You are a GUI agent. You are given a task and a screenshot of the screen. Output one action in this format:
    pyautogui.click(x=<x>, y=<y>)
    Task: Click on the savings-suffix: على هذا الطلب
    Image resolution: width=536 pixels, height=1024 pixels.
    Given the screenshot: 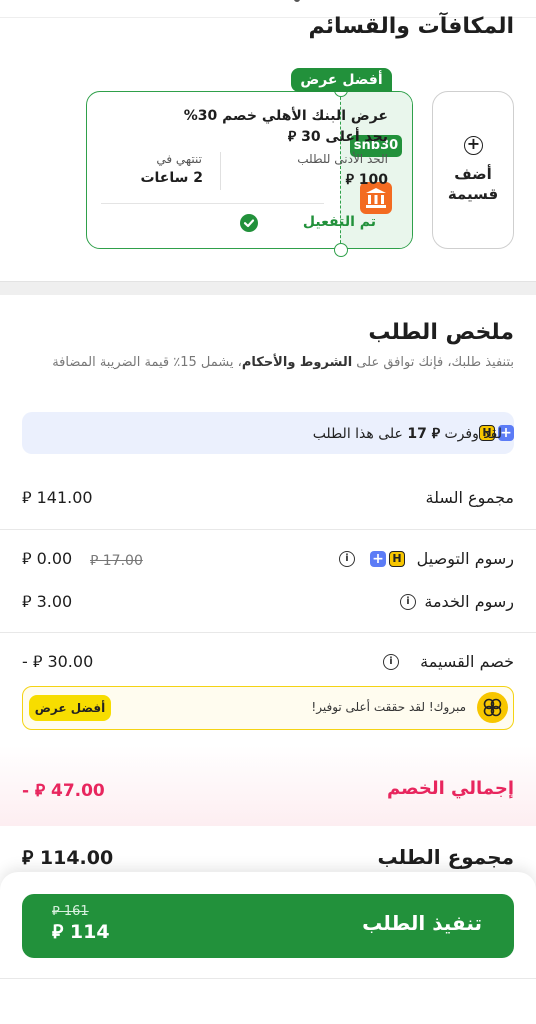 What is the action you would take?
    pyautogui.click(x=360, y=434)
    